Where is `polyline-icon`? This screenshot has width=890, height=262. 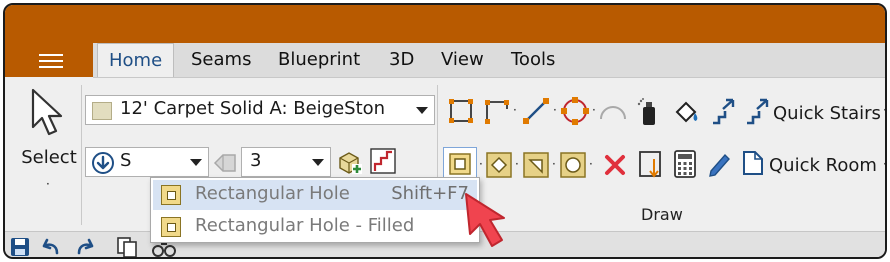 polyline-icon is located at coordinates (497, 111).